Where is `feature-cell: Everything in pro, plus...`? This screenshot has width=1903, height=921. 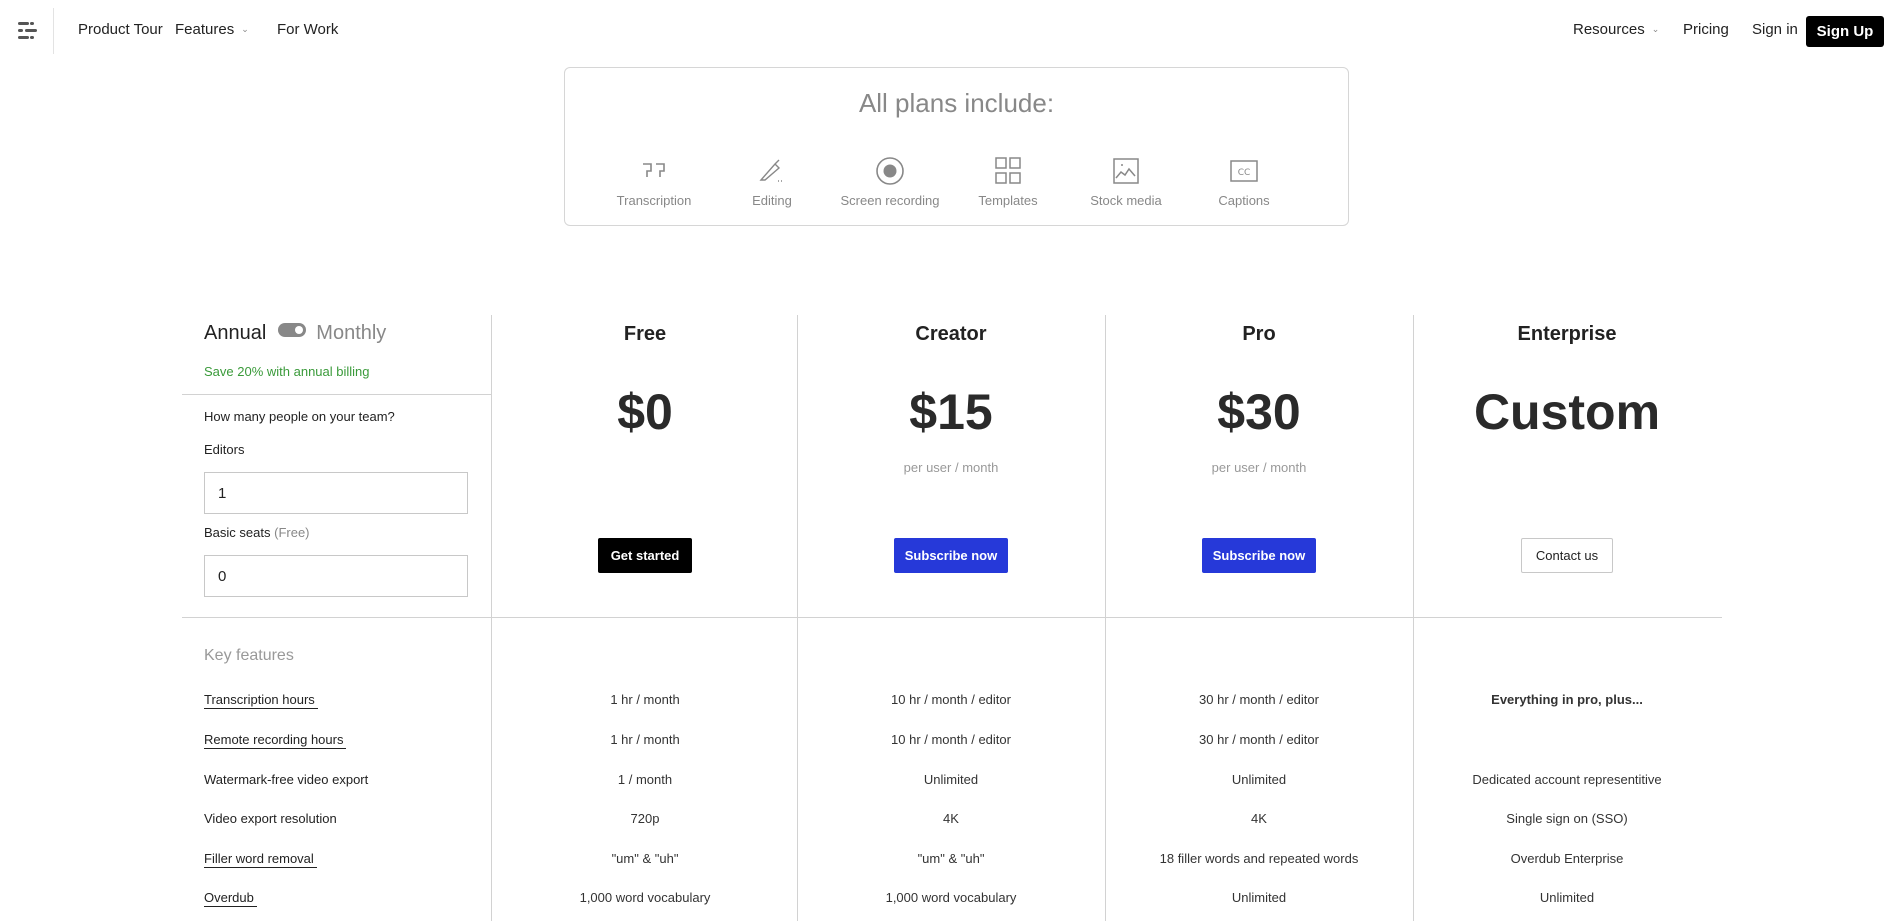
feature-cell: Everything in pro, plus... is located at coordinates (1567, 699).